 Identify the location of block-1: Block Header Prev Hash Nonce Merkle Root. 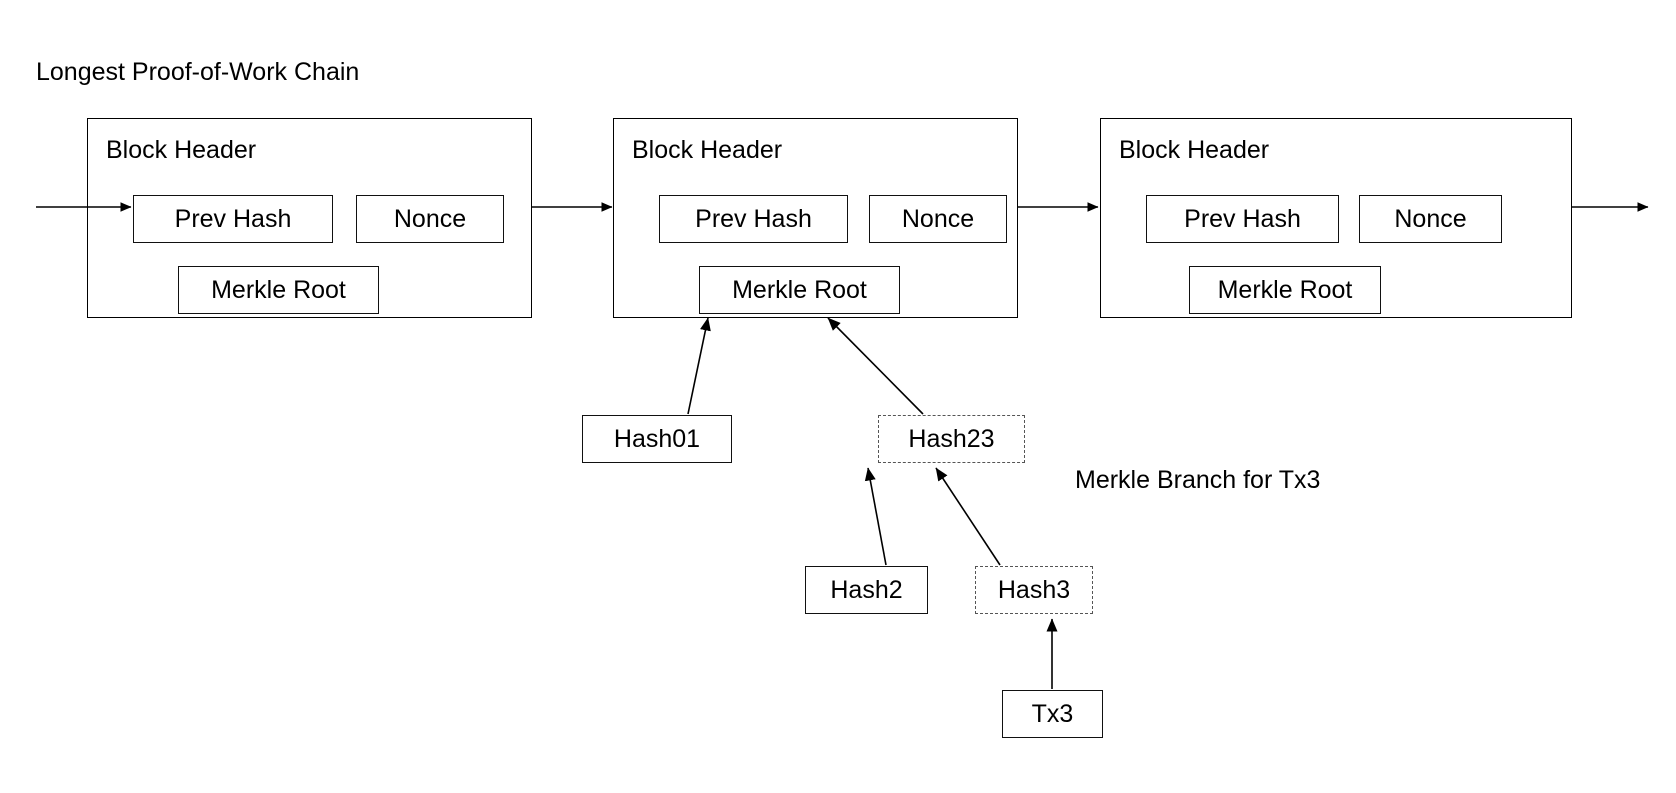
(309, 218).